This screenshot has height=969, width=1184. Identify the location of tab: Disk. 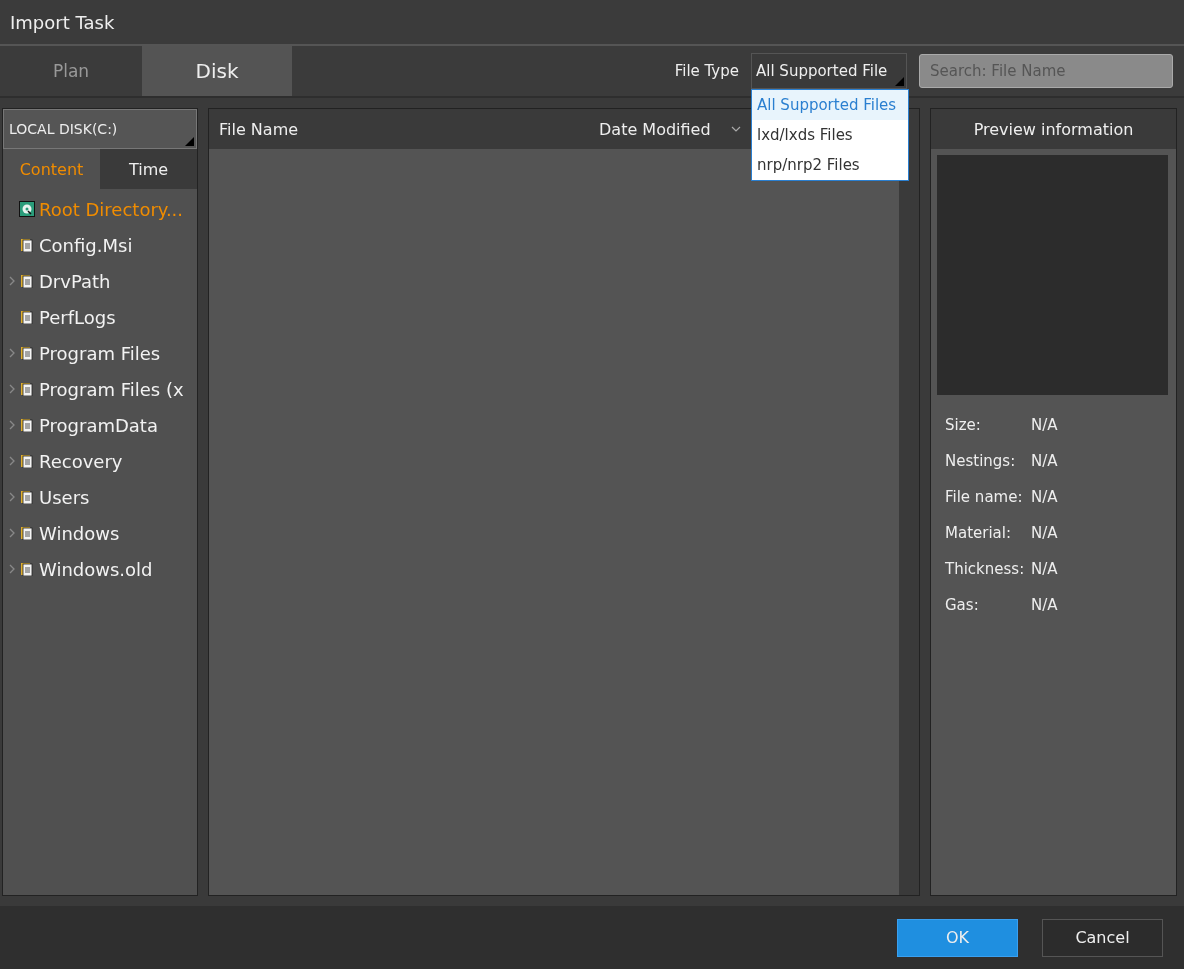
(217, 71).